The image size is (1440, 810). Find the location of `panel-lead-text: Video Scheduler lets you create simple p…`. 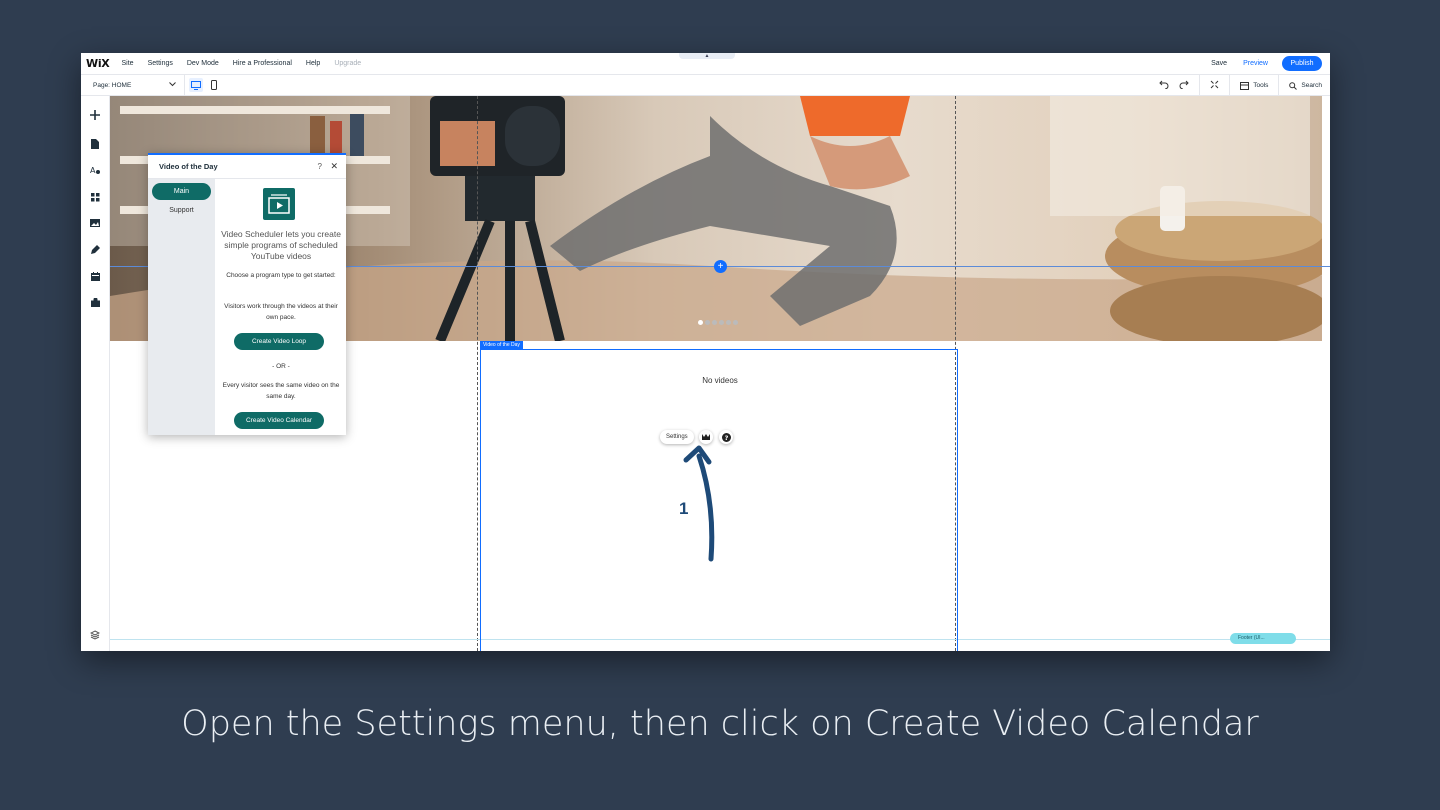

panel-lead-text: Video Scheduler lets you create simple p… is located at coordinates (281, 245).